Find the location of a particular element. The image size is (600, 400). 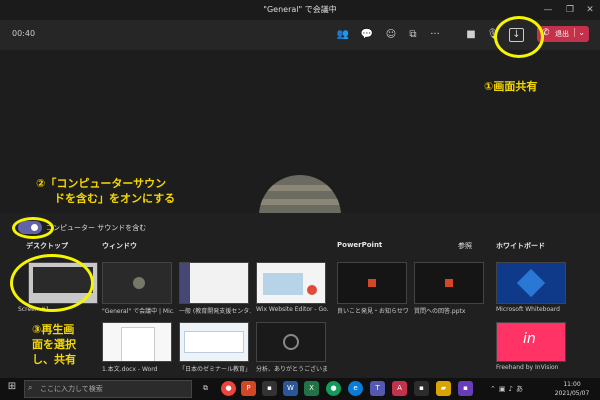

leave-button: ✆ 退出 ⌄ is located at coordinates (563, 34).